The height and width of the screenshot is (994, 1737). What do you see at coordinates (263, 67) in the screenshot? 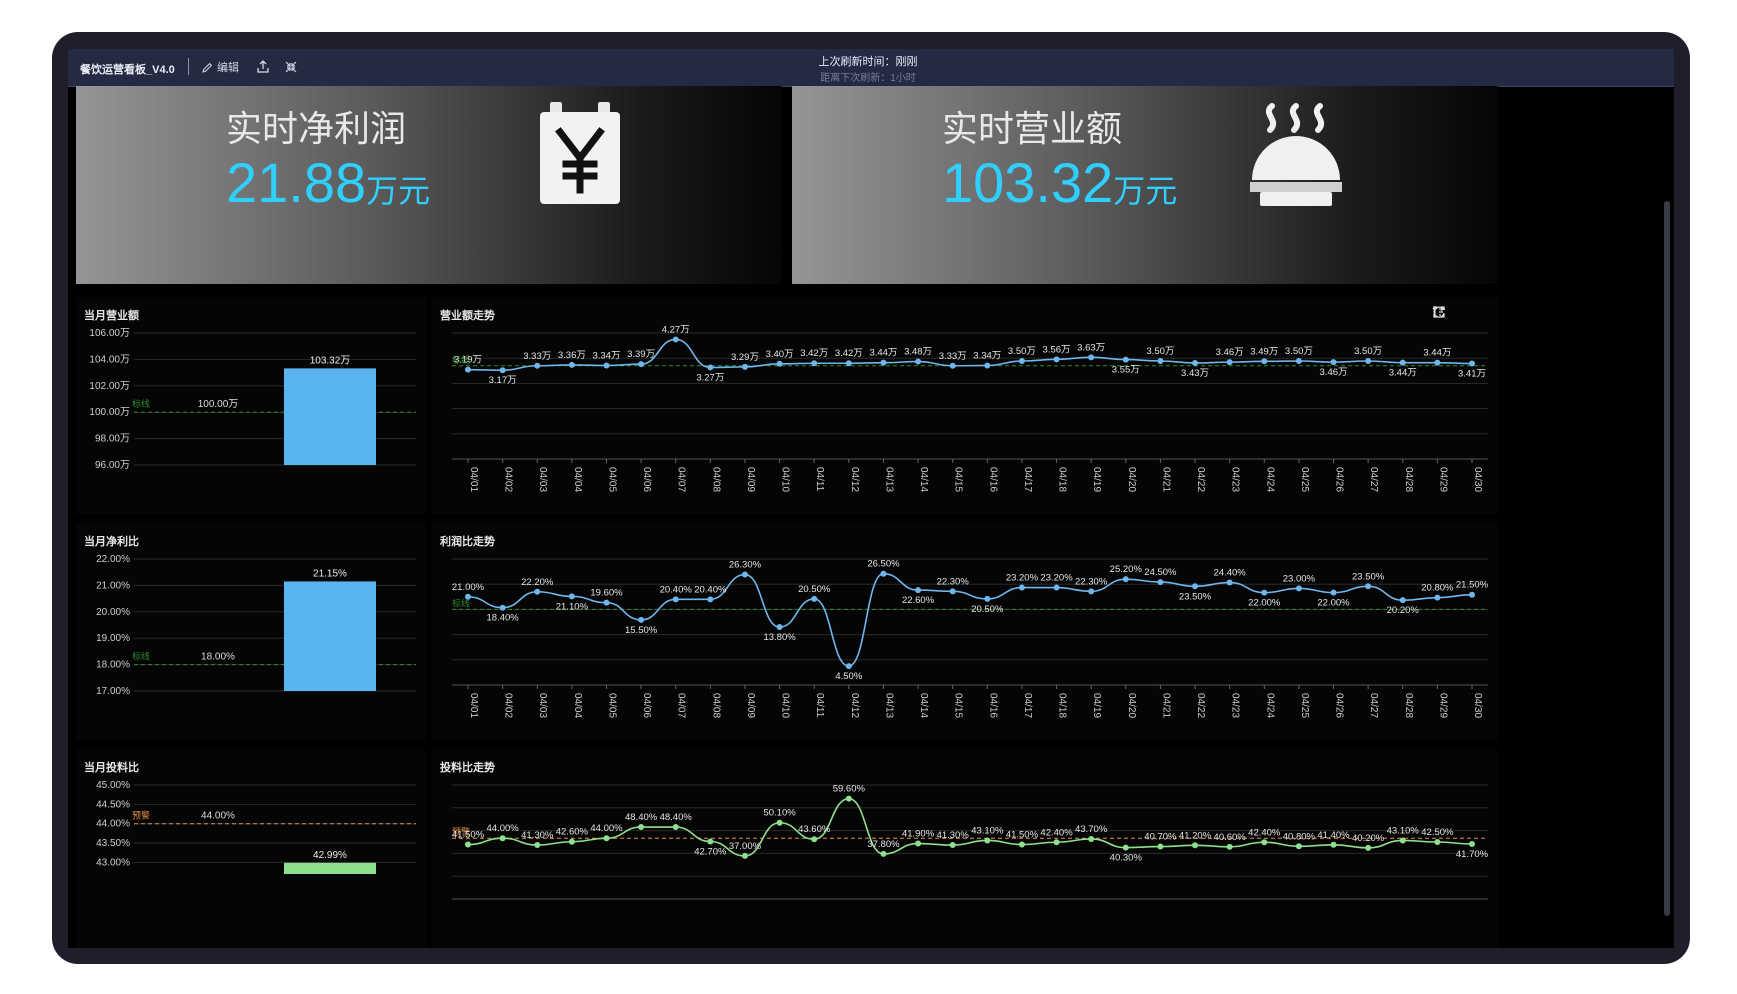
I see `share-button` at bounding box center [263, 67].